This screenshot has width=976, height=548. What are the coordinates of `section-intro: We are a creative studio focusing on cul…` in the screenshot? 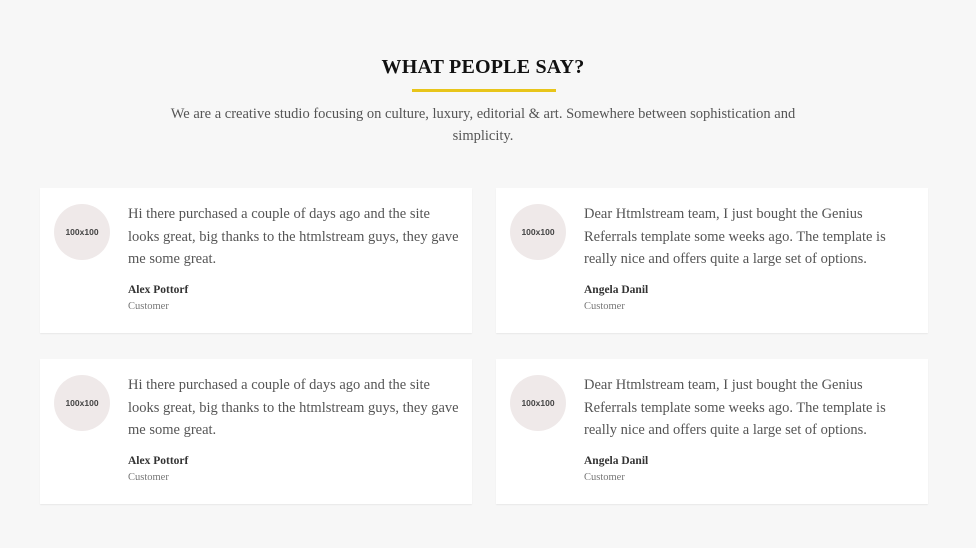 It's located at (483, 125).